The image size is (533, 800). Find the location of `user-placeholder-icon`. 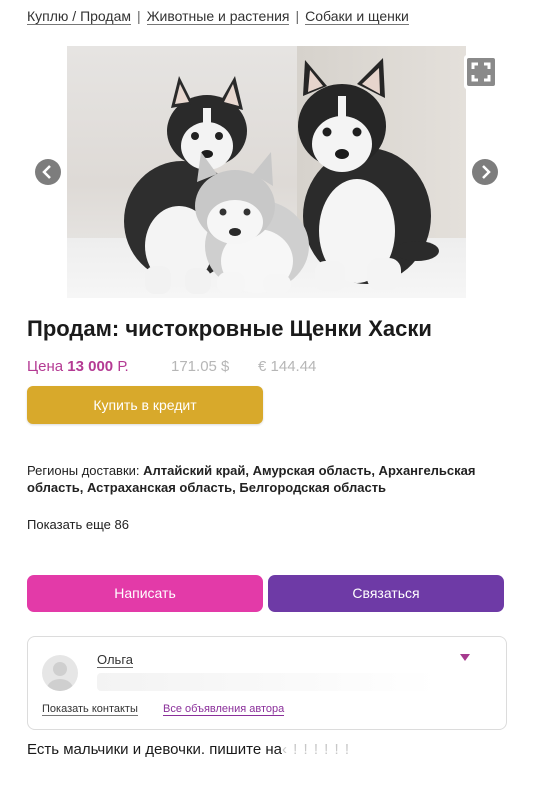

user-placeholder-icon is located at coordinates (60, 676).